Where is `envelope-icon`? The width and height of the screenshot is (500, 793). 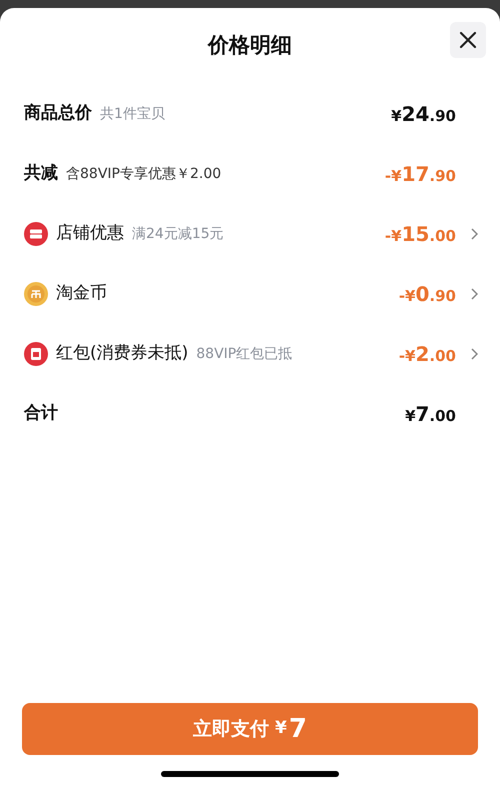
envelope-icon is located at coordinates (36, 354).